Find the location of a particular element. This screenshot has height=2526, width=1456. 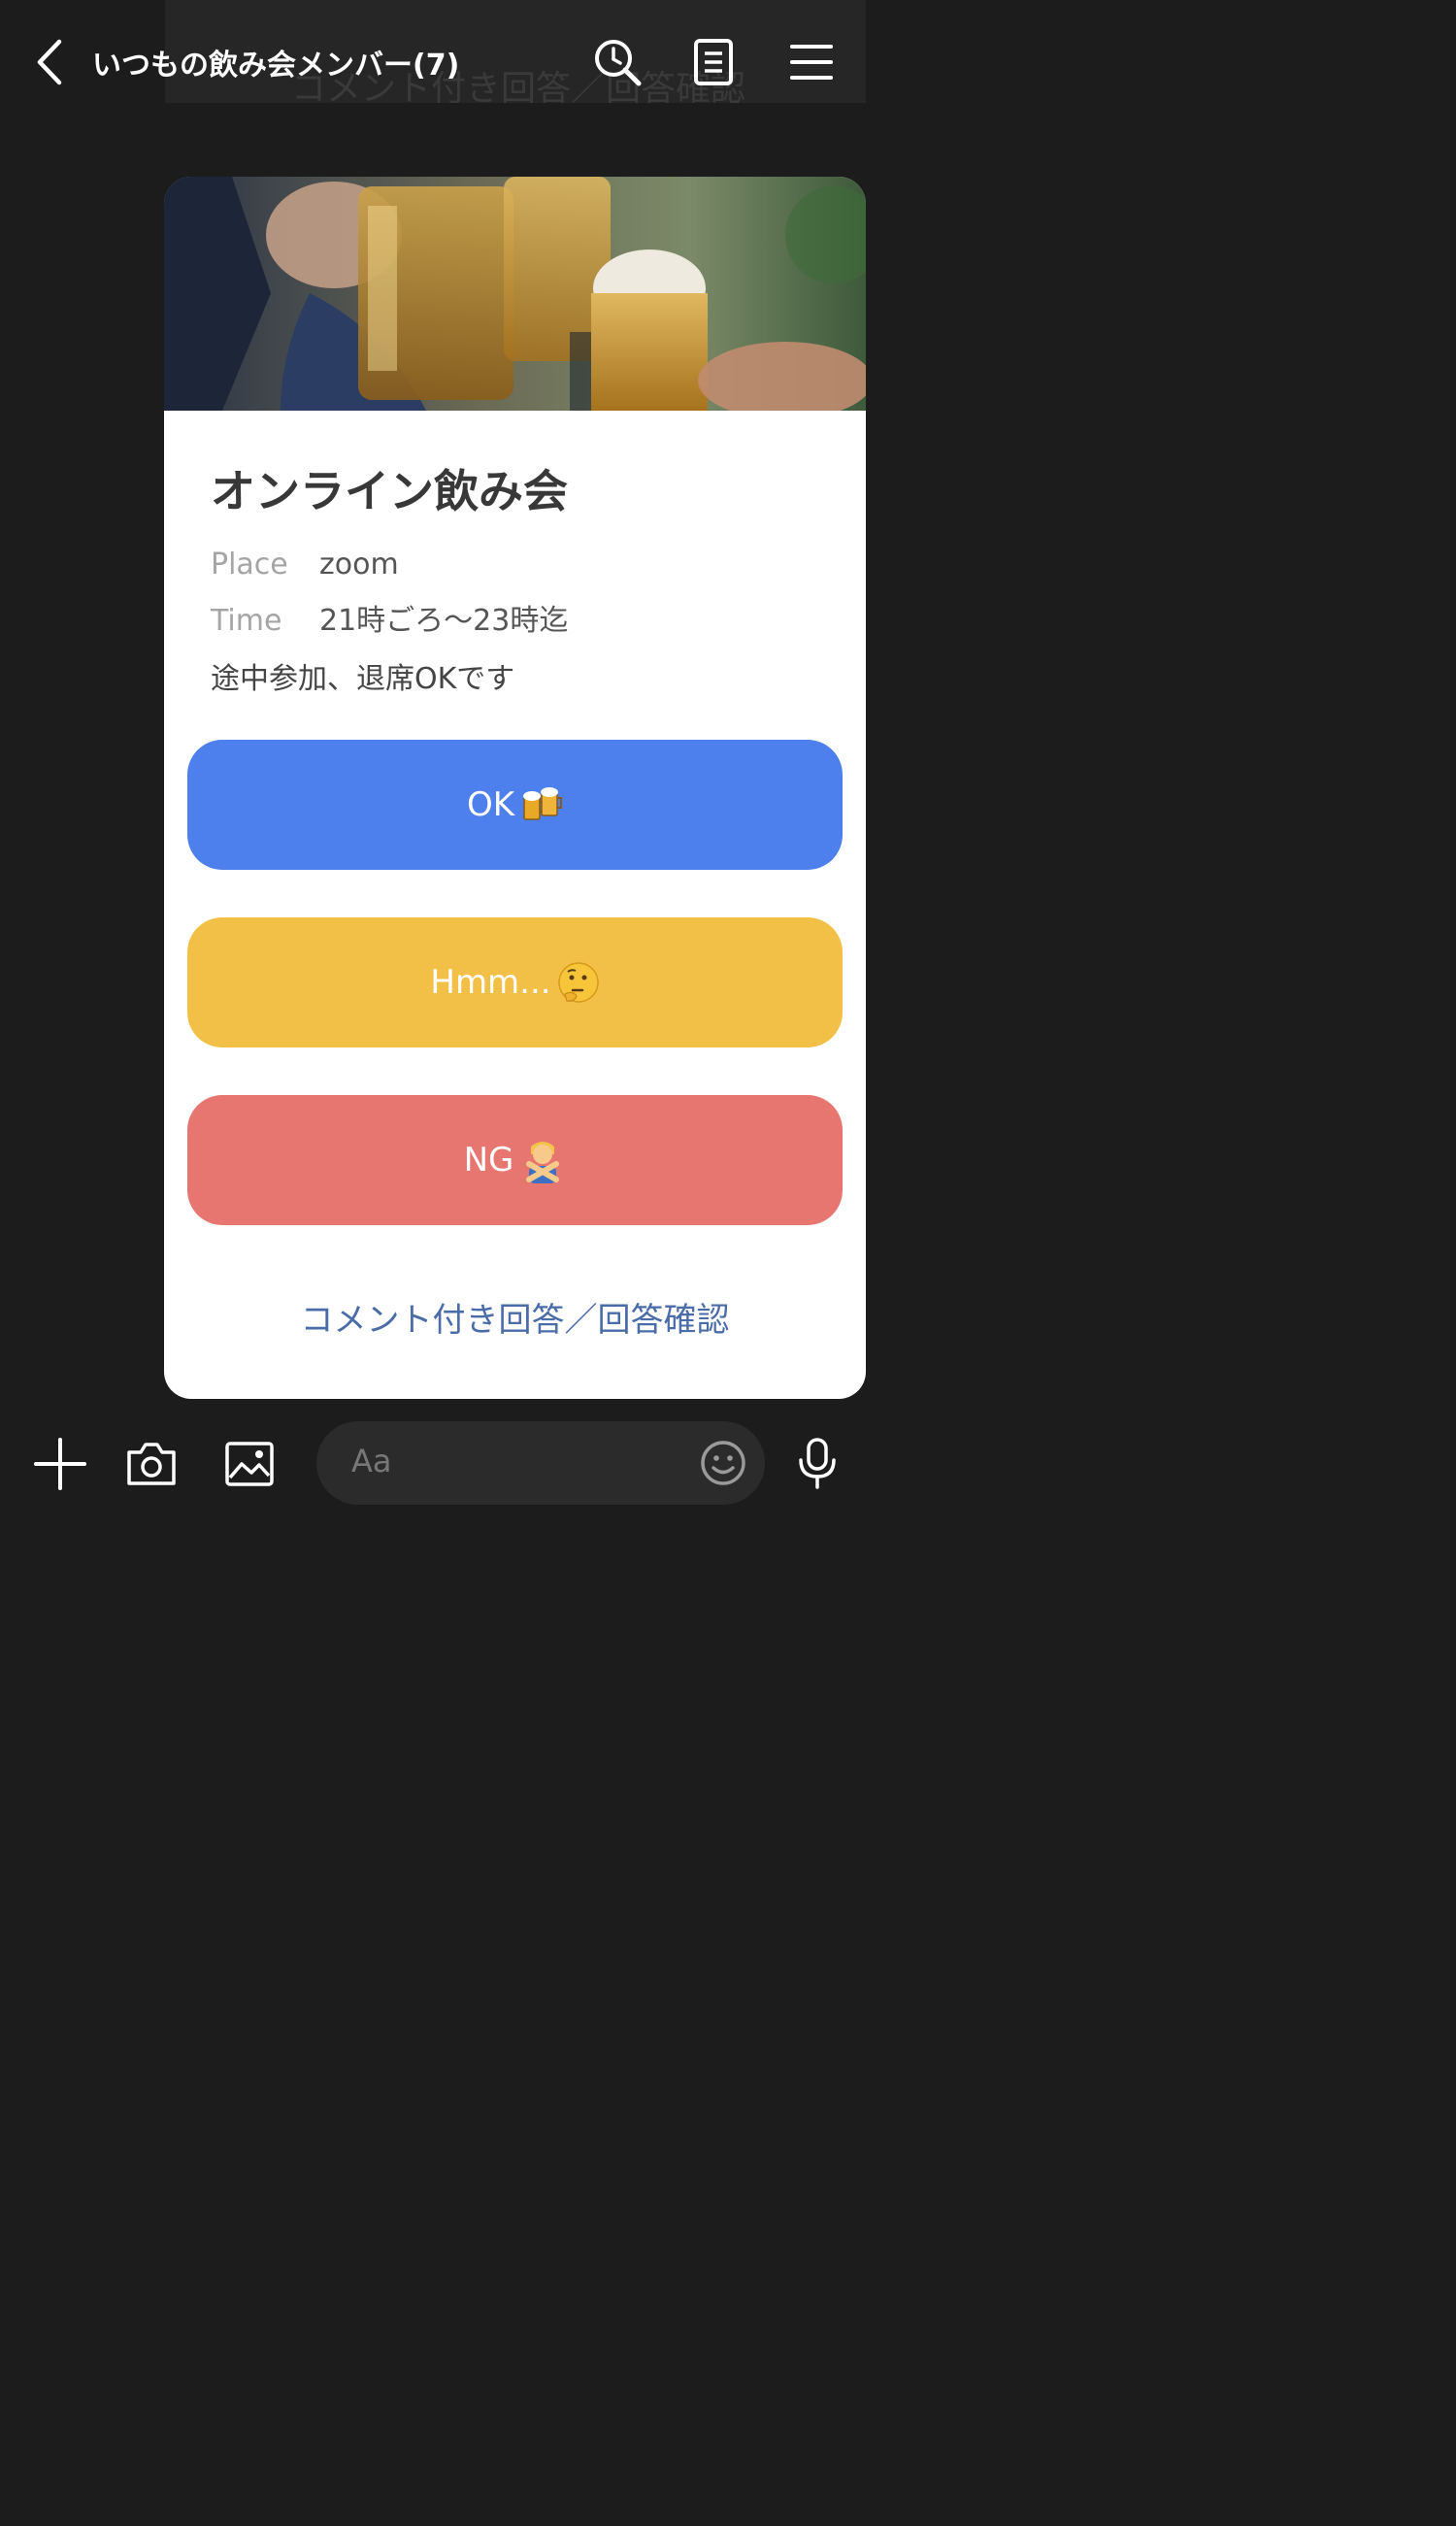

thinking-face-icon is located at coordinates (578, 982).